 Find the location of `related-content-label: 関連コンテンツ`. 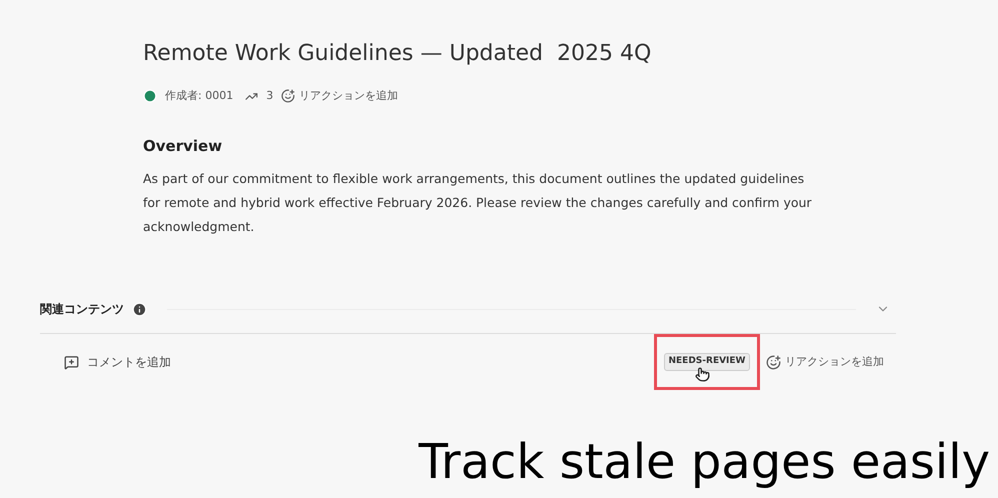

related-content-label: 関連コンテンツ is located at coordinates (82, 309).